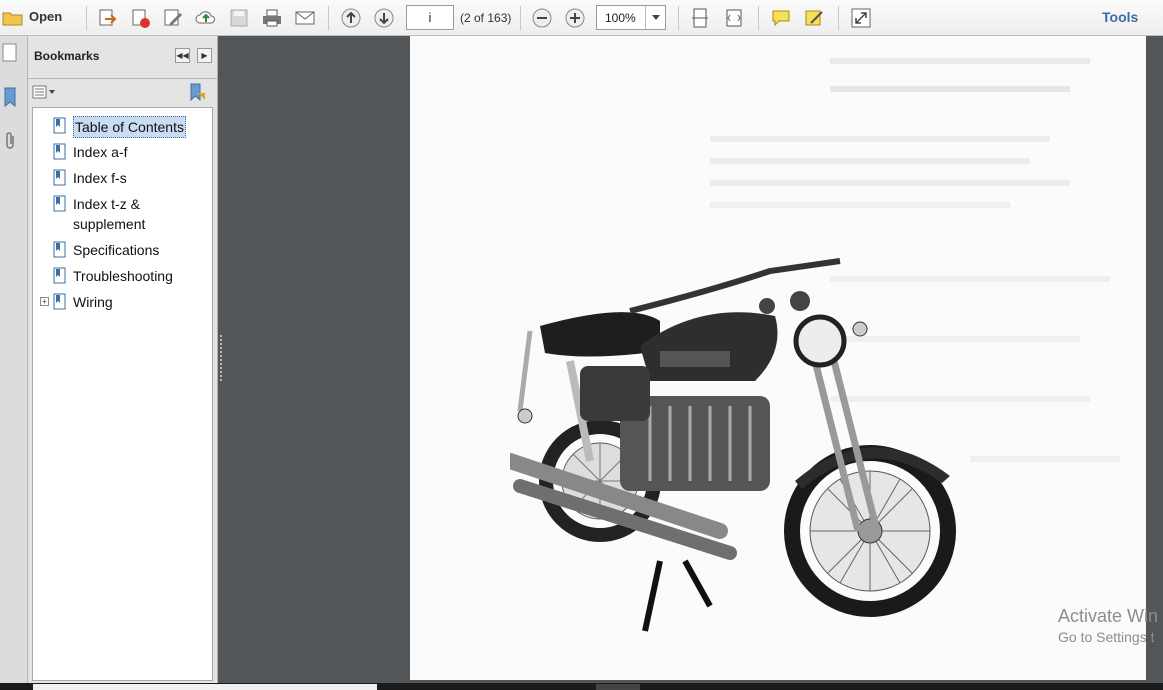 The width and height of the screenshot is (1163, 690). Describe the element at coordinates (10, 141) in the screenshot. I see `attachments-icon` at that location.